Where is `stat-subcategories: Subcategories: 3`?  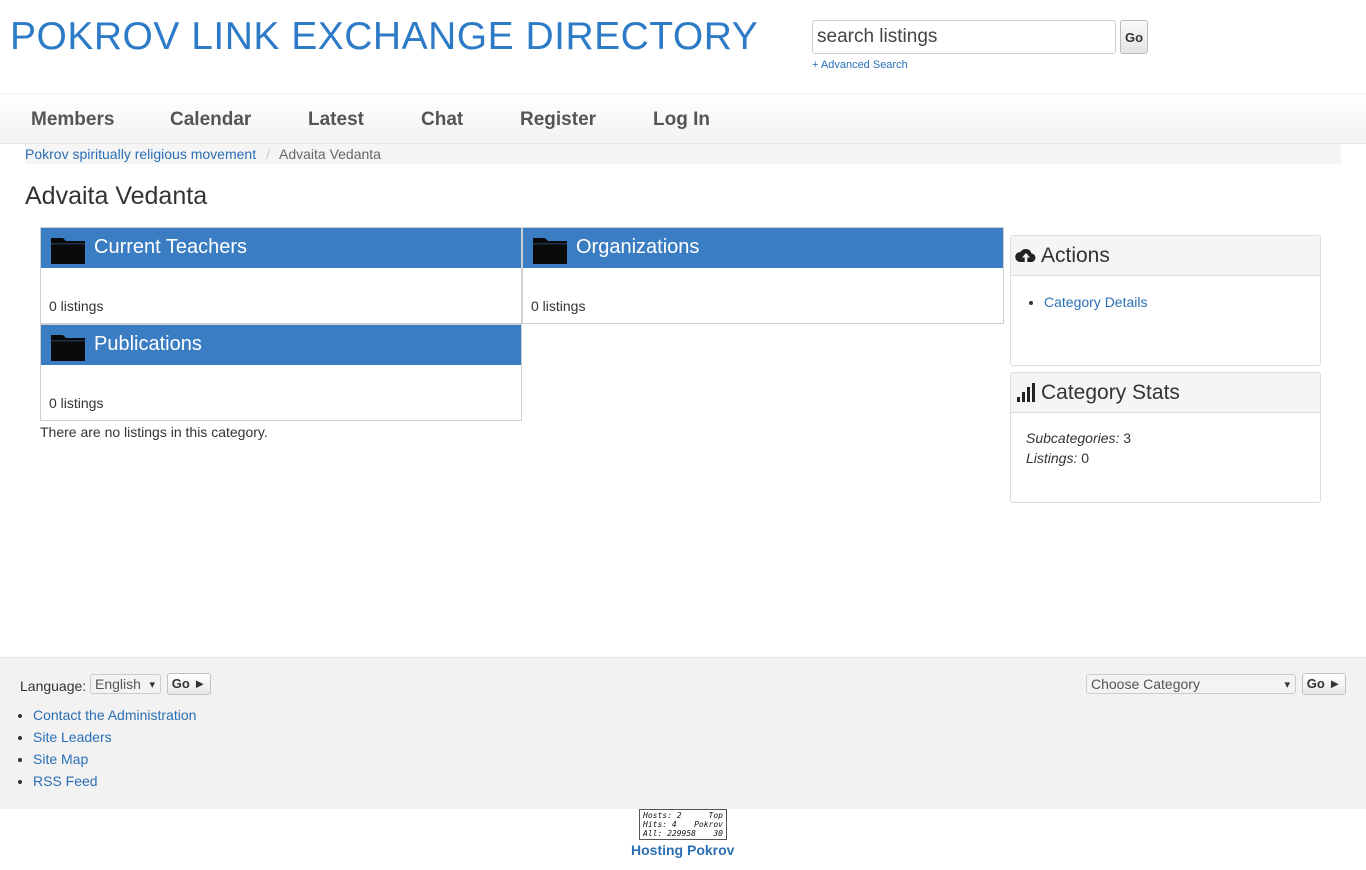
stat-subcategories: Subcategories: 3 is located at coordinates (1078, 438).